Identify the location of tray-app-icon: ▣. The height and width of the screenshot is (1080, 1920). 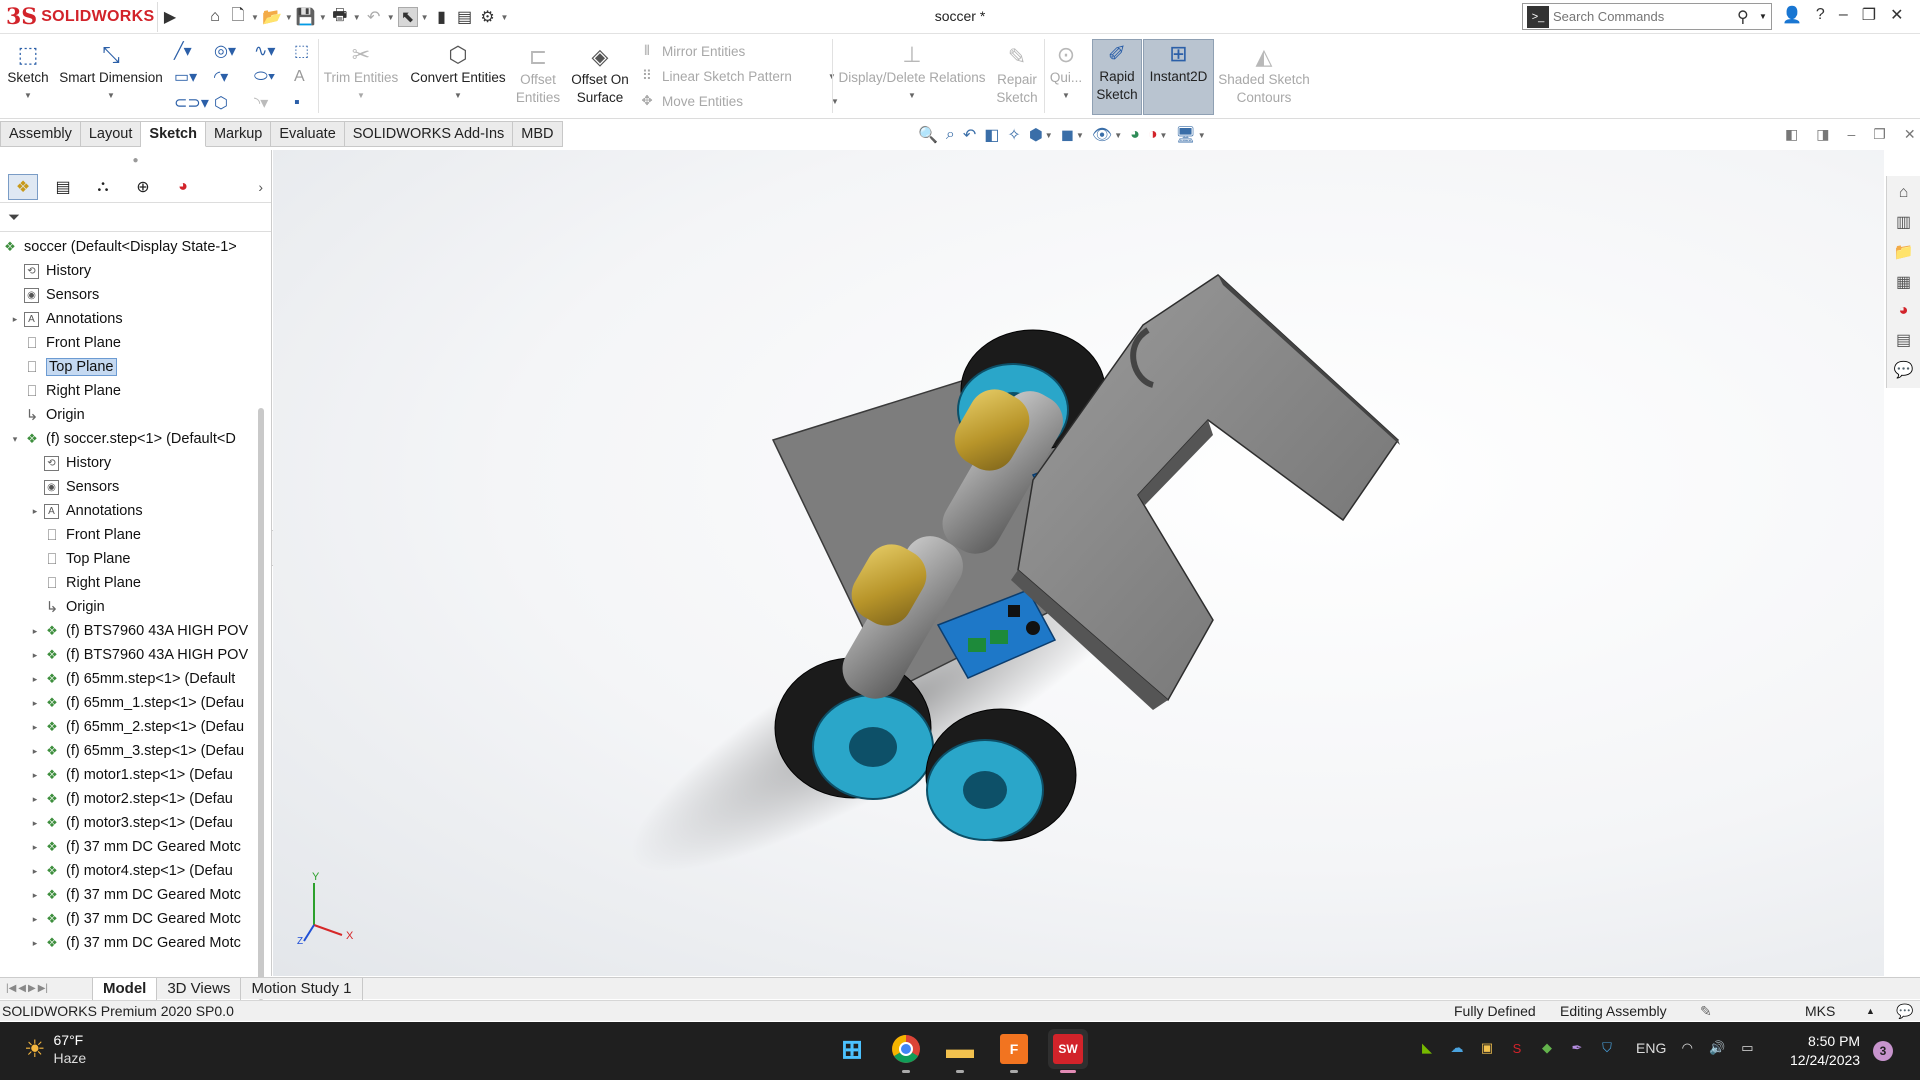
(1487, 1048).